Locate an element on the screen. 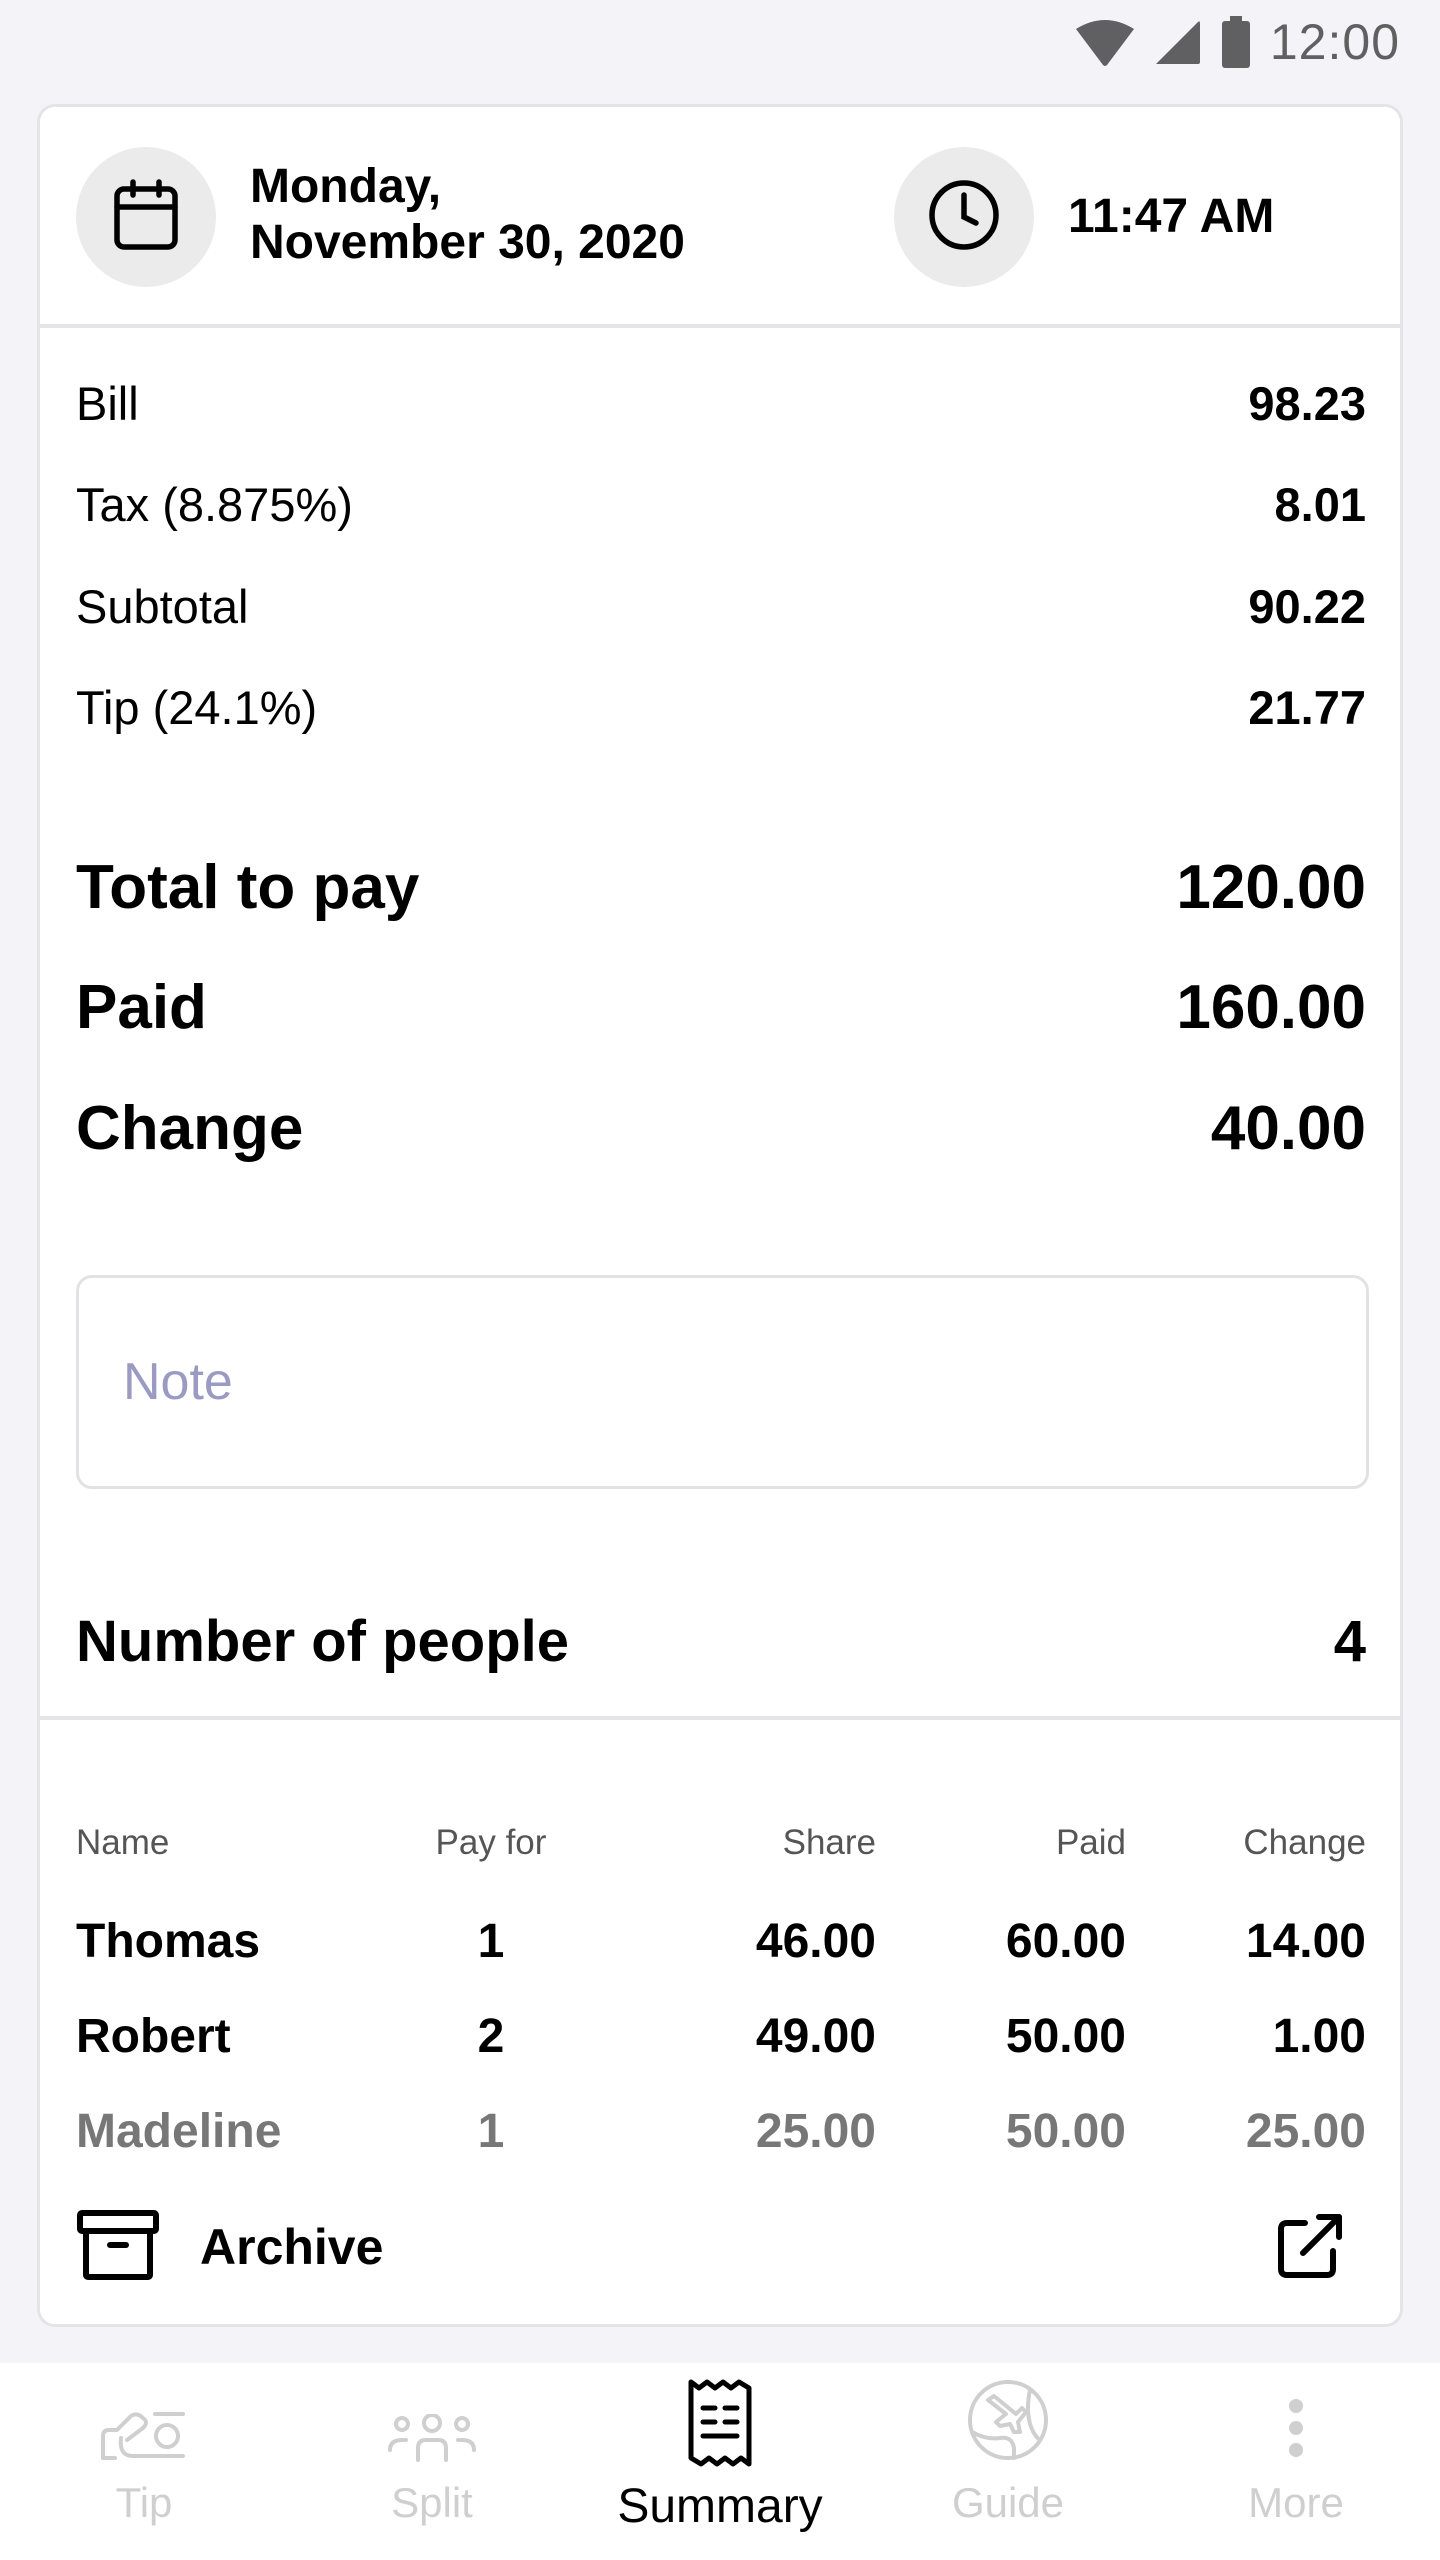 Image resolution: width=1440 pixels, height=2560 pixels. number-of-people-value: 4 is located at coordinates (1349, 1641).